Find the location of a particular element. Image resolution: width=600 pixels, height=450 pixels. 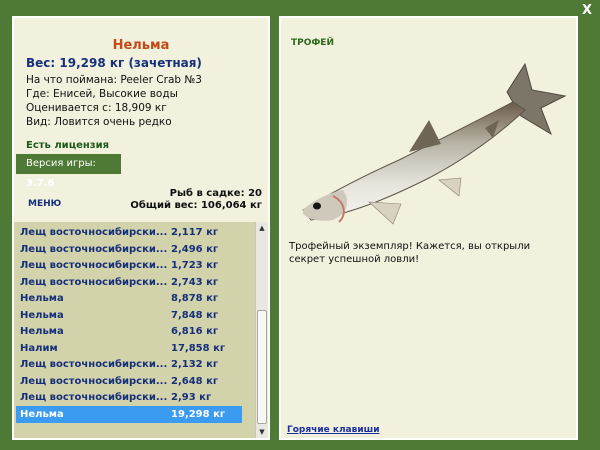

version-bar: Версия игры: 3.7.6 is located at coordinates (68, 171).